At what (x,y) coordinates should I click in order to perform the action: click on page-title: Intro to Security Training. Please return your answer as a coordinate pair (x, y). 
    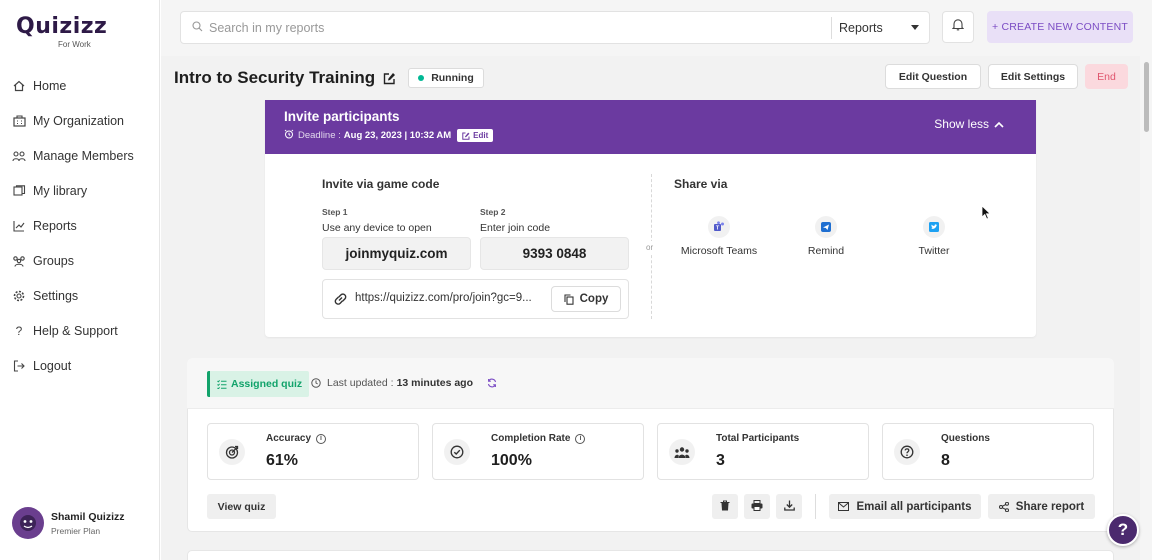
    Looking at the image, I should click on (275, 77).